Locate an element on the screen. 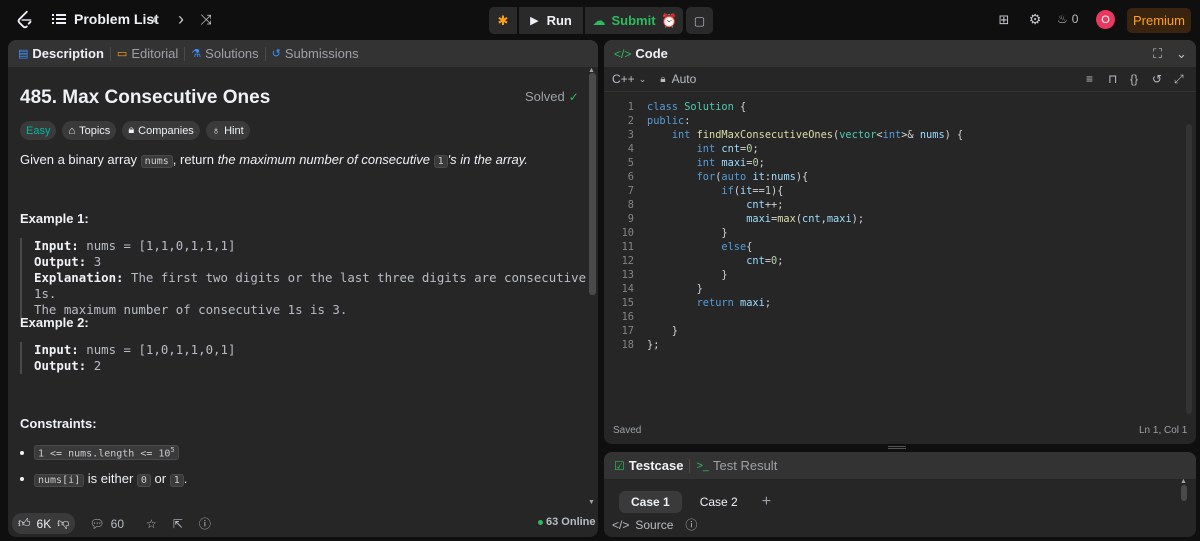 This screenshot has height=541, width=1200. example-2-heading: Example 2: is located at coordinates (54, 322).